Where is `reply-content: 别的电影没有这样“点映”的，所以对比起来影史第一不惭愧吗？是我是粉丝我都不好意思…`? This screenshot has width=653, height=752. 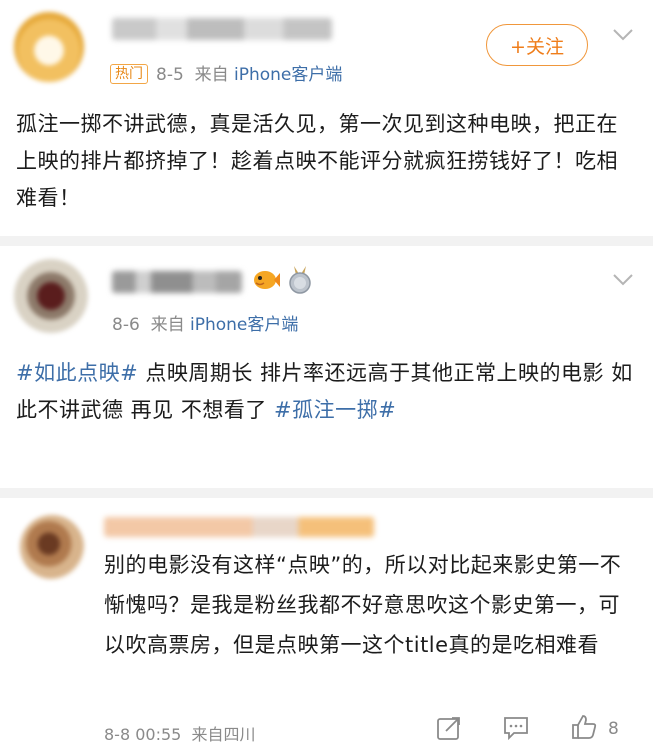
reply-content: 别的电影没有这样“点映”的，所以对比起来影史第一不惭愧吗？是我是粉丝我都不好意思… is located at coordinates (363, 605).